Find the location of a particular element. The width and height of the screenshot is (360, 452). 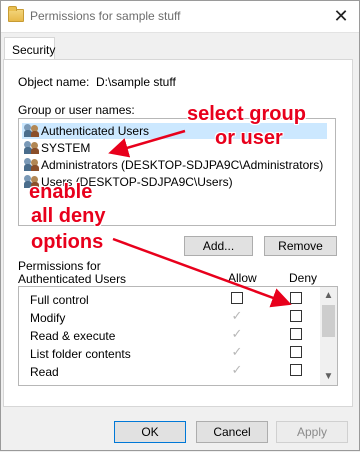

permission-row-modify: Modify ✓ is located at coordinates (169, 318).